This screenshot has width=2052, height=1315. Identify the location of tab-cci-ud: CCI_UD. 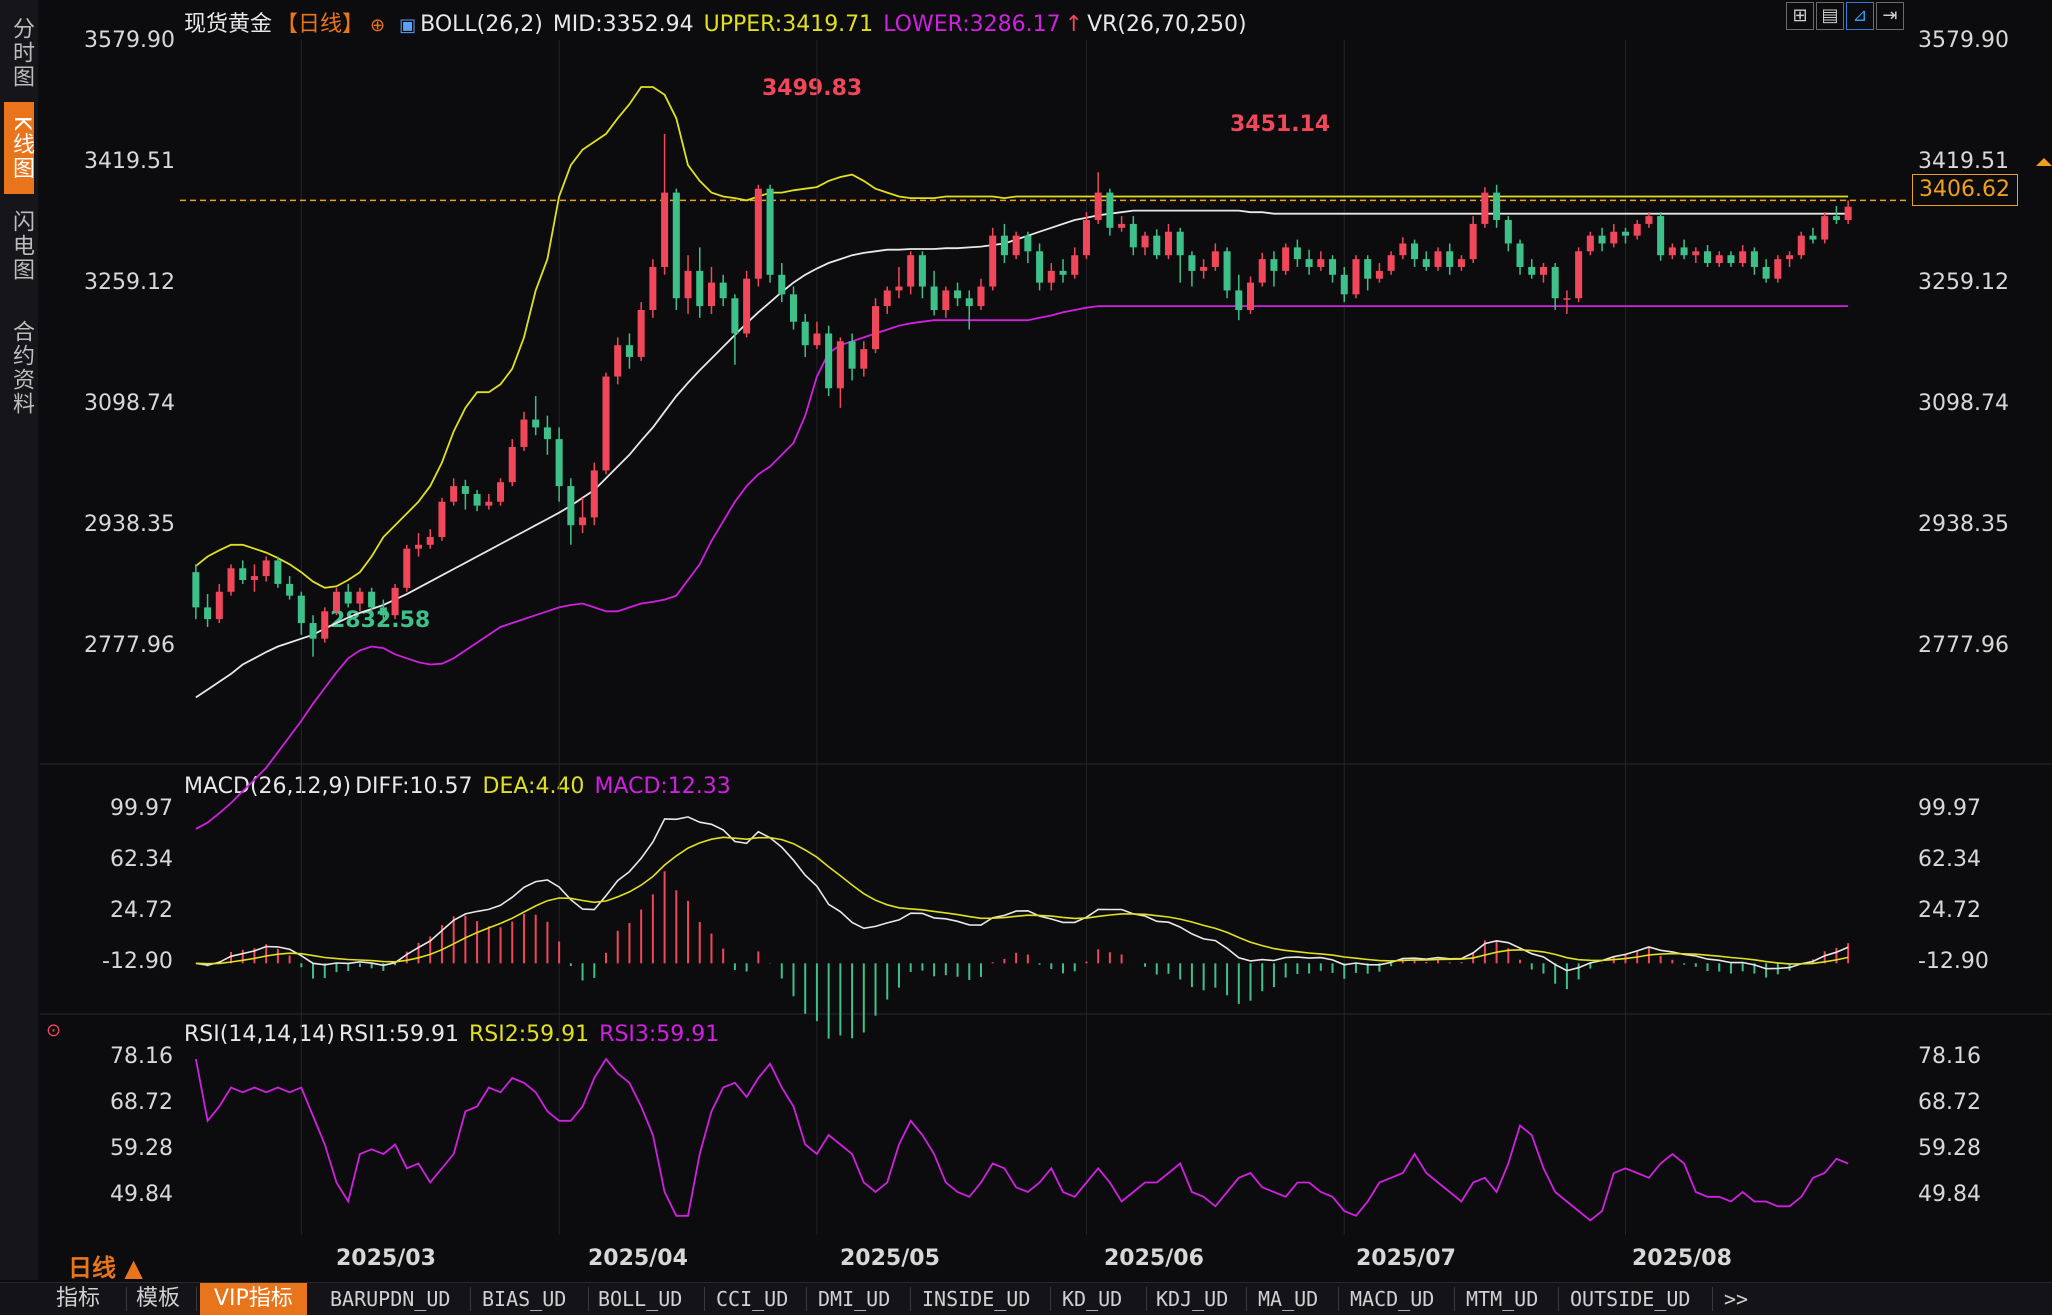
(752, 1299).